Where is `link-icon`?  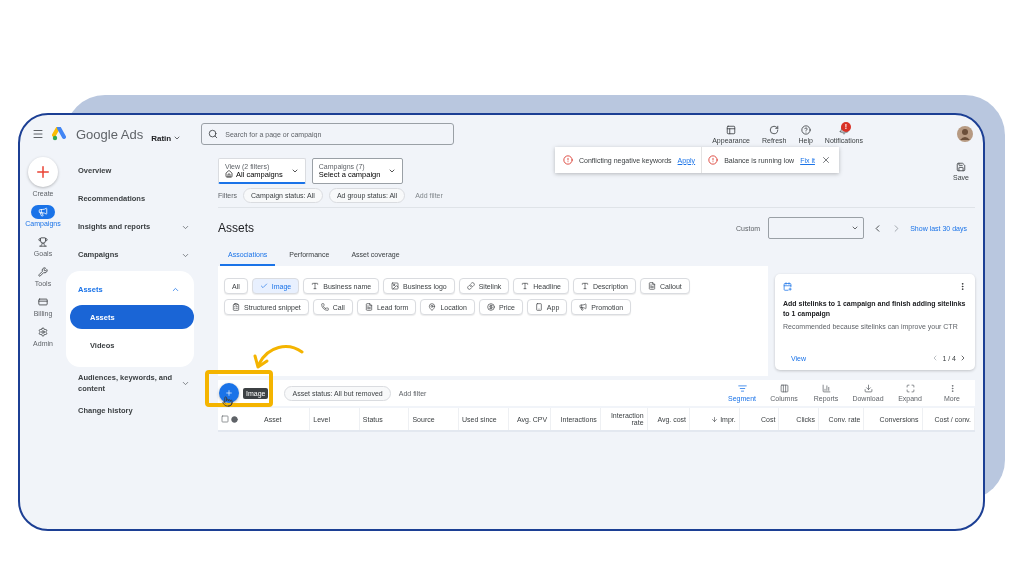
link-icon is located at coordinates (470, 286).